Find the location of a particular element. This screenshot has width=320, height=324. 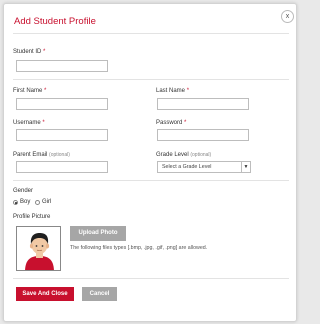

grade-level-select: Select a Grade Level ▼ is located at coordinates (204, 167).